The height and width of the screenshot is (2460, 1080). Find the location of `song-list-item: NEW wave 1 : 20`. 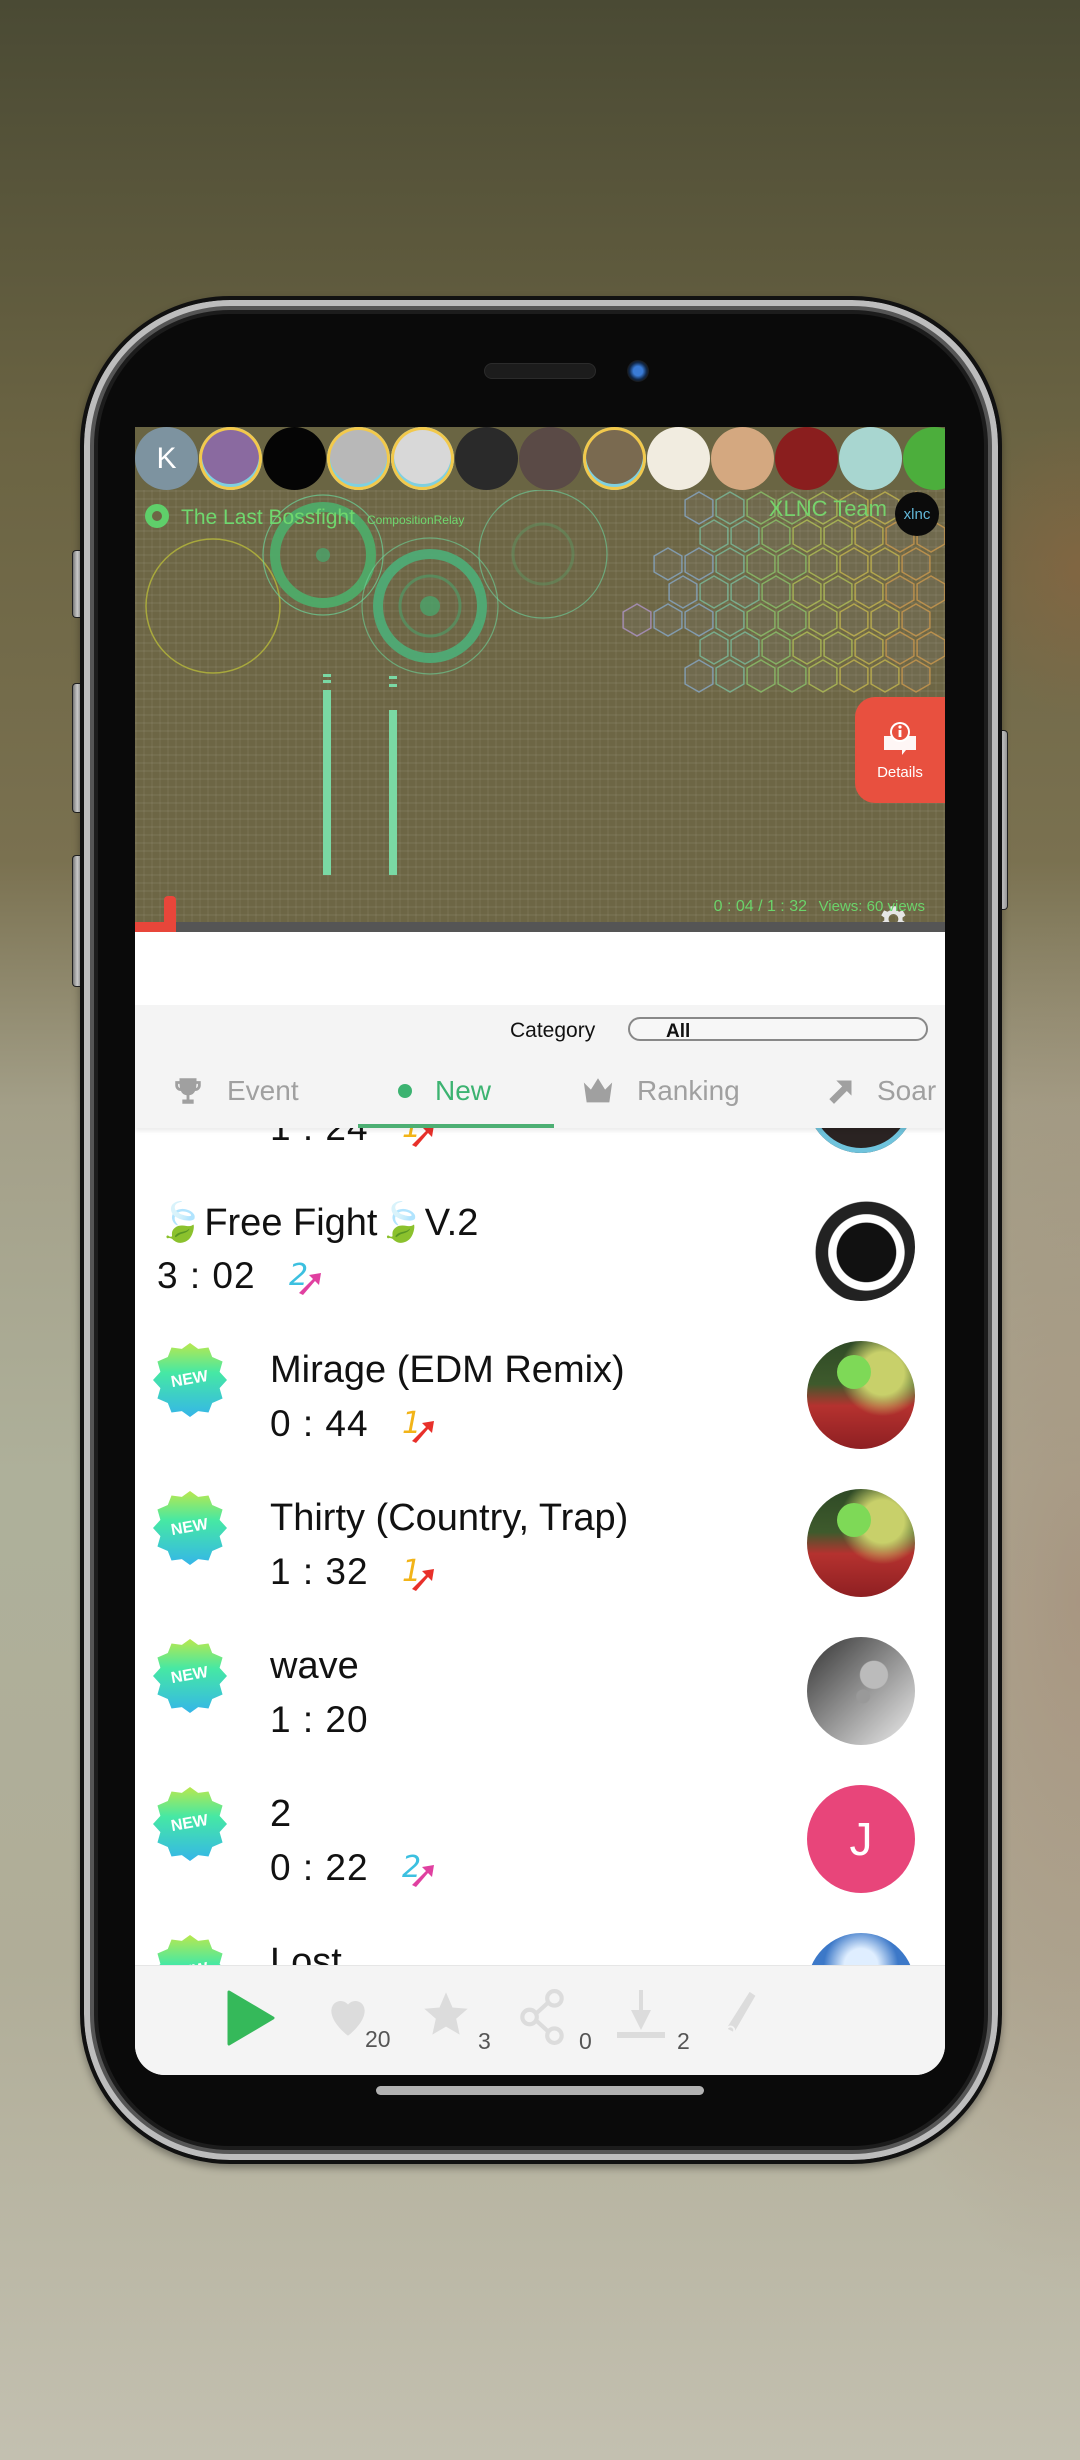

song-list-item: NEW wave 1 : 20 is located at coordinates (540, 1691).